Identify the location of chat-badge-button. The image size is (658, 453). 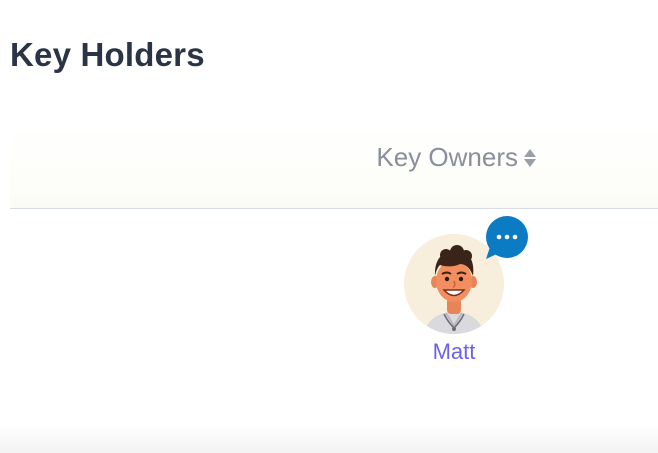
(507, 239).